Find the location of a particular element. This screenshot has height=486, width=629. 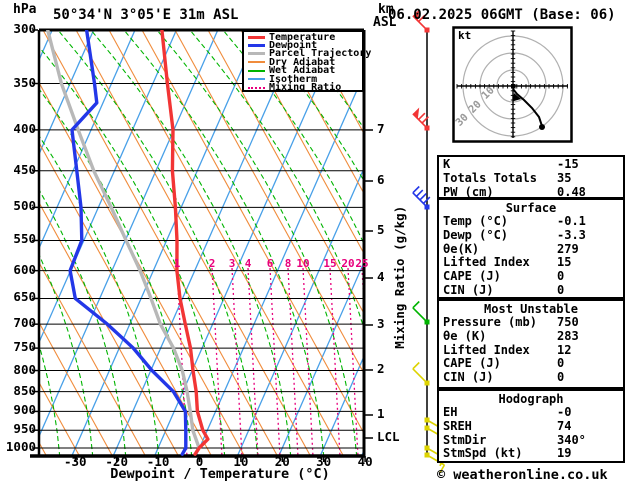

panel-row-value: 35 is located at coordinates (564, 177).